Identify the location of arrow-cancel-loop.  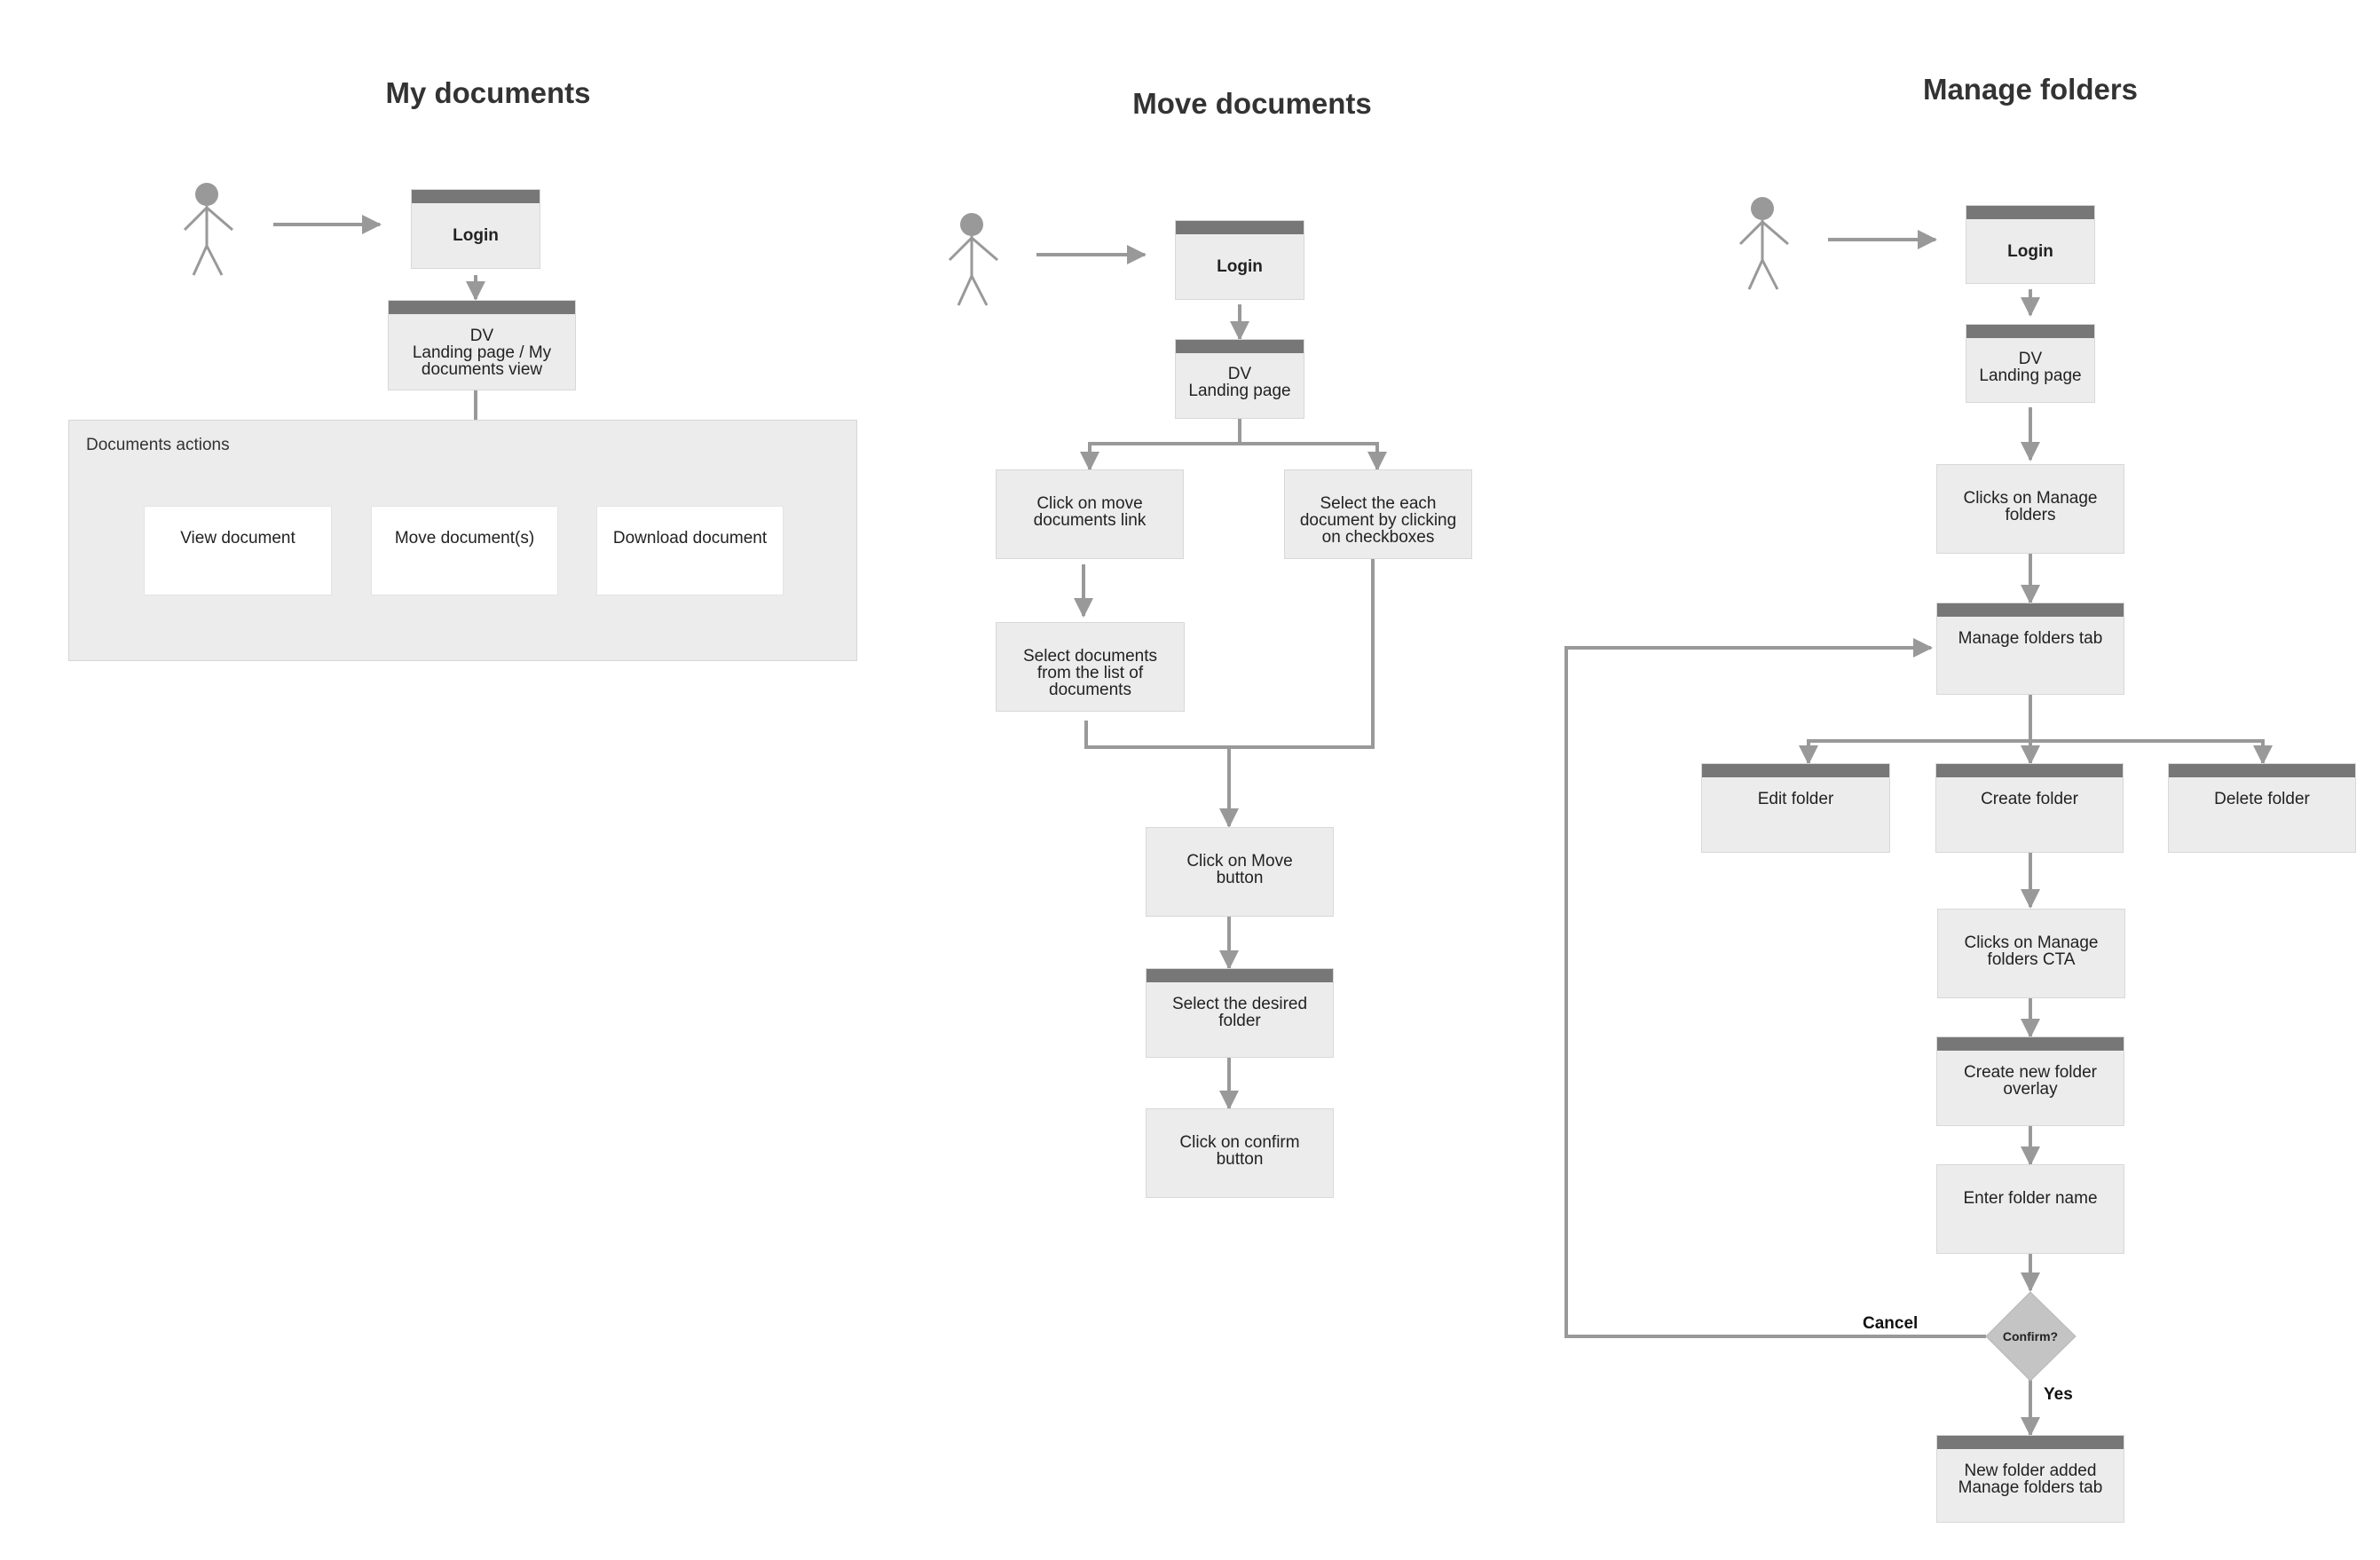
(1775, 988).